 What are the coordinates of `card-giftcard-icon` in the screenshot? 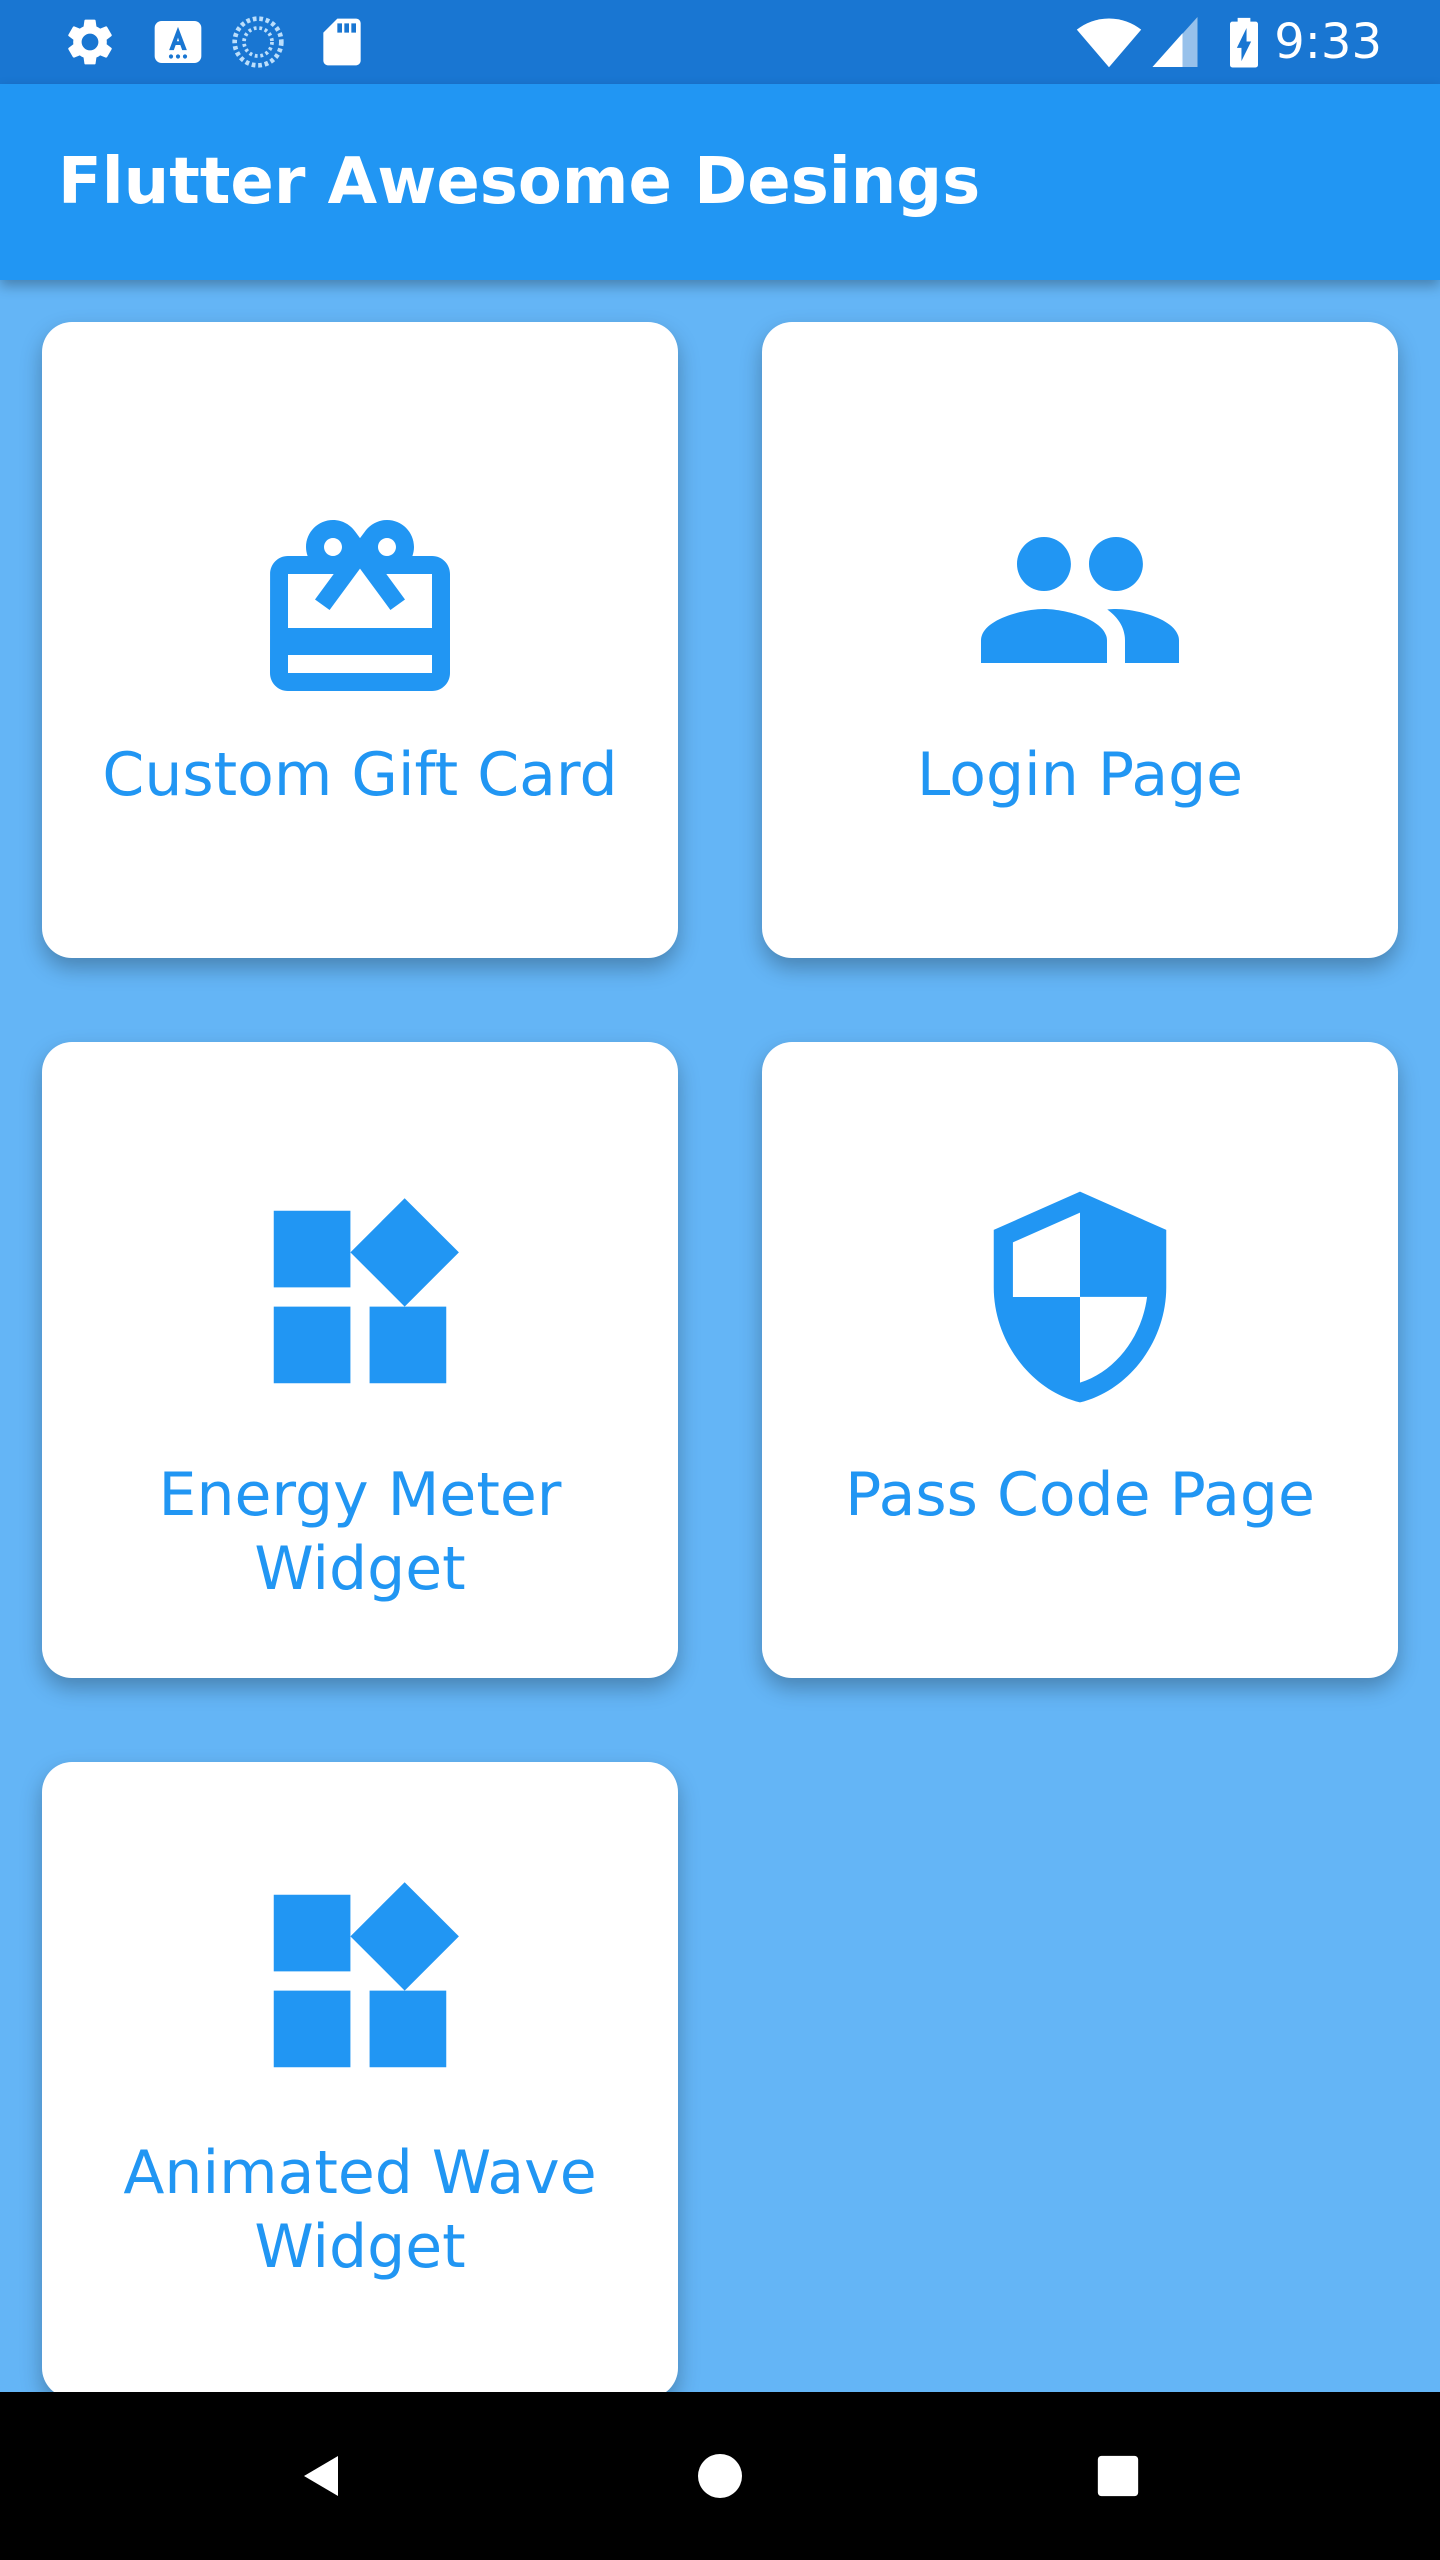 It's located at (360, 605).